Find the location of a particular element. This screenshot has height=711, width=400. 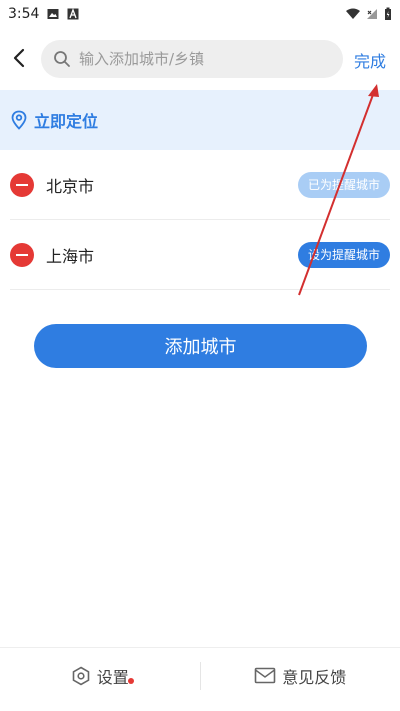

image-icon is located at coordinates (53, 14).